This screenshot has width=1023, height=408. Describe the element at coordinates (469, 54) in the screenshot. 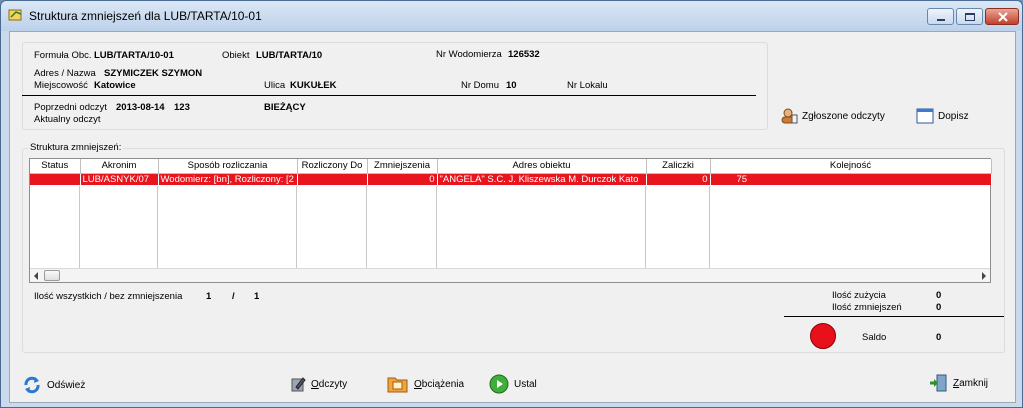

I see `wodomierz-label: Nr Wodomierza` at that location.